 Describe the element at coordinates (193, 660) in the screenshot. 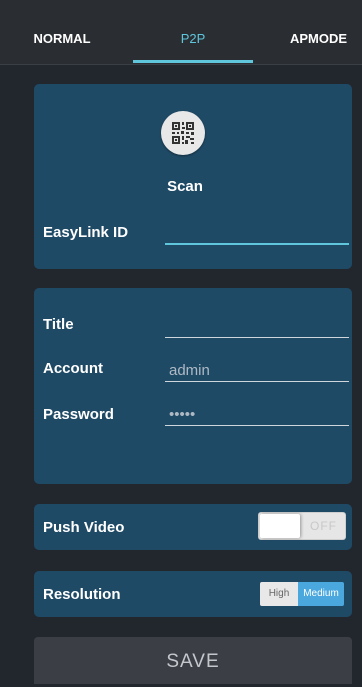

I see `save-button: SAVE` at that location.